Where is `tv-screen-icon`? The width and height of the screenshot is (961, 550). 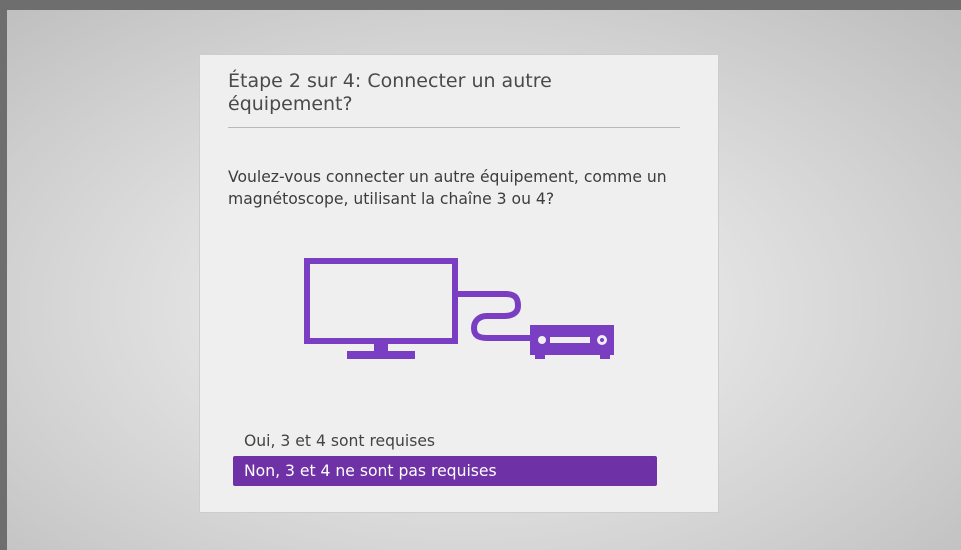 tv-screen-icon is located at coordinates (381, 301).